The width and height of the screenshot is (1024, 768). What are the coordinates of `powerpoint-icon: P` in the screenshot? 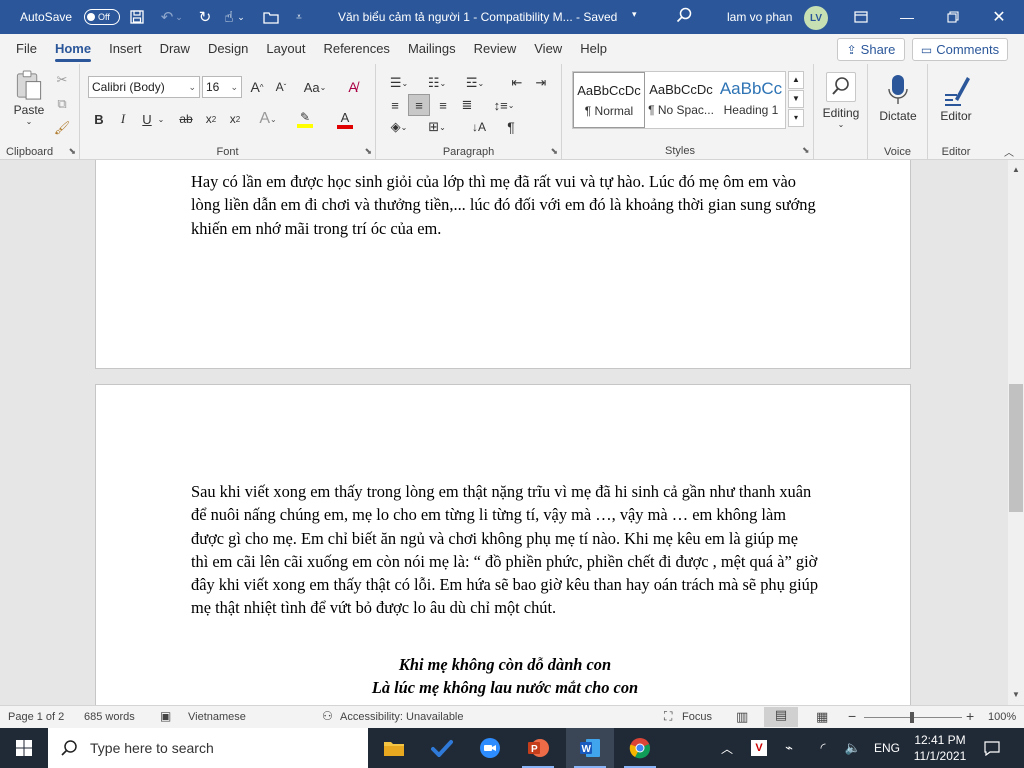 It's located at (538, 748).